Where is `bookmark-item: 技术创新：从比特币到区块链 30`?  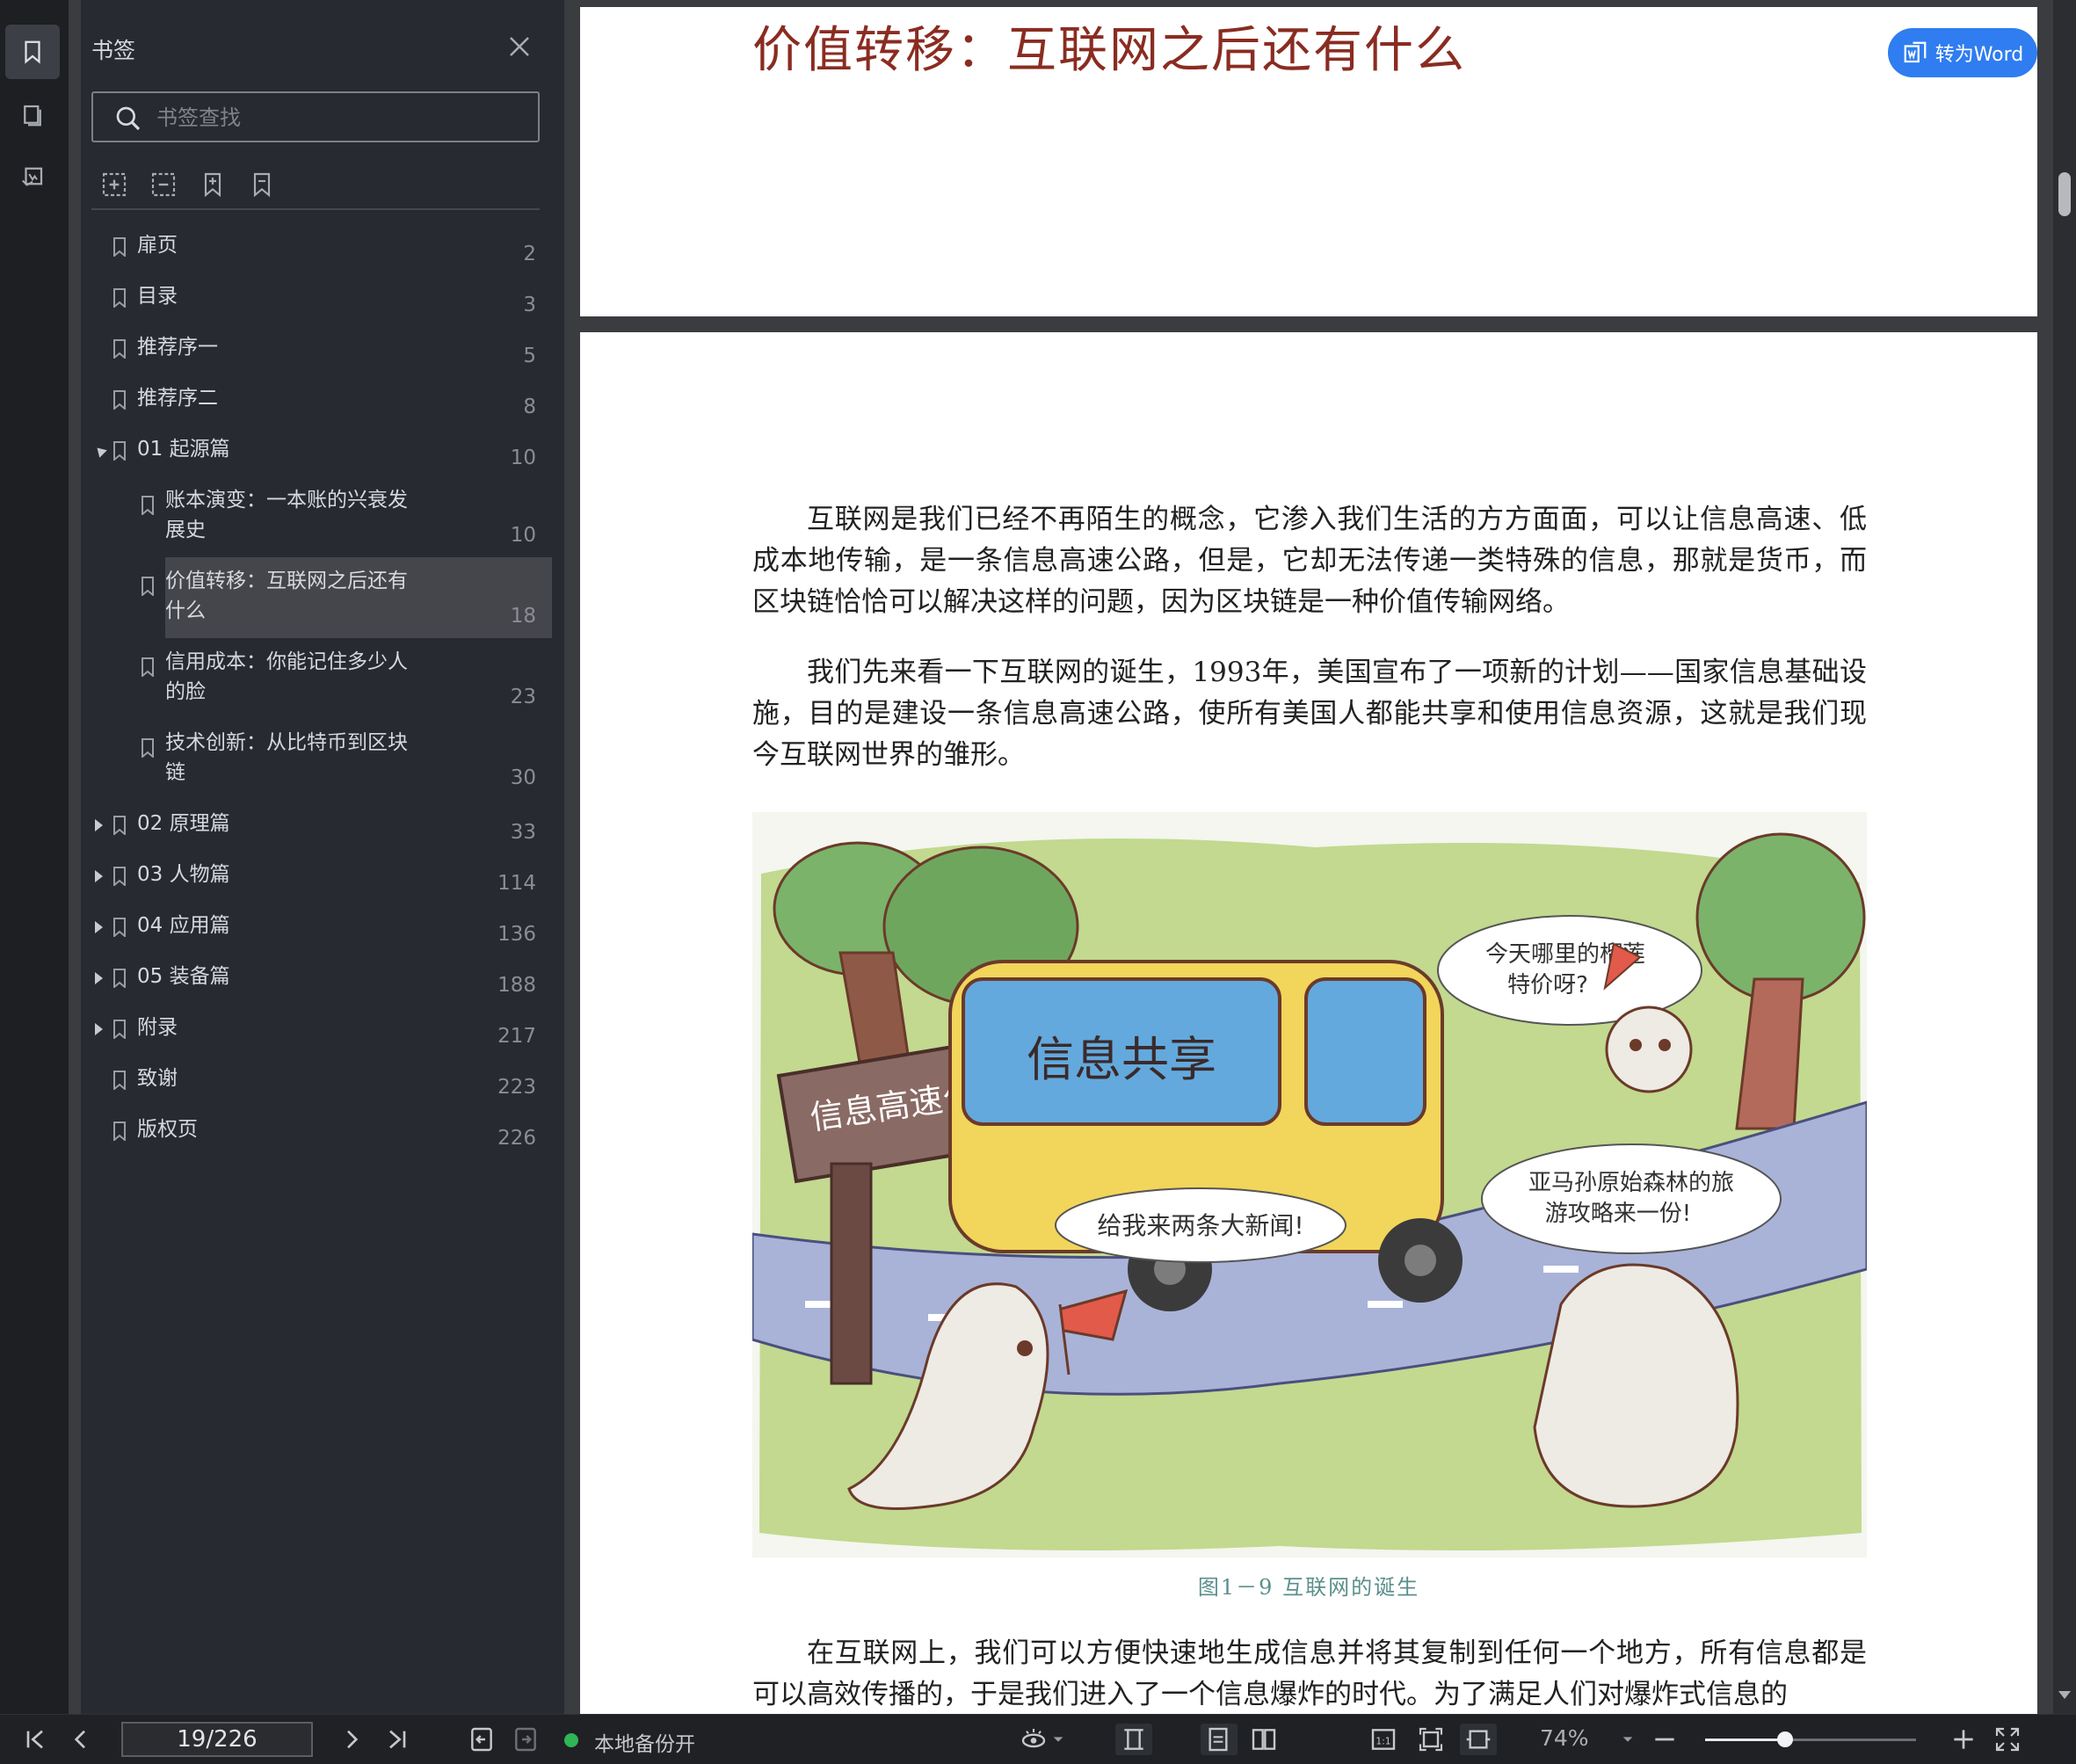 bookmark-item: 技术创新：从比特币到区块链 30 is located at coordinates (316, 759).